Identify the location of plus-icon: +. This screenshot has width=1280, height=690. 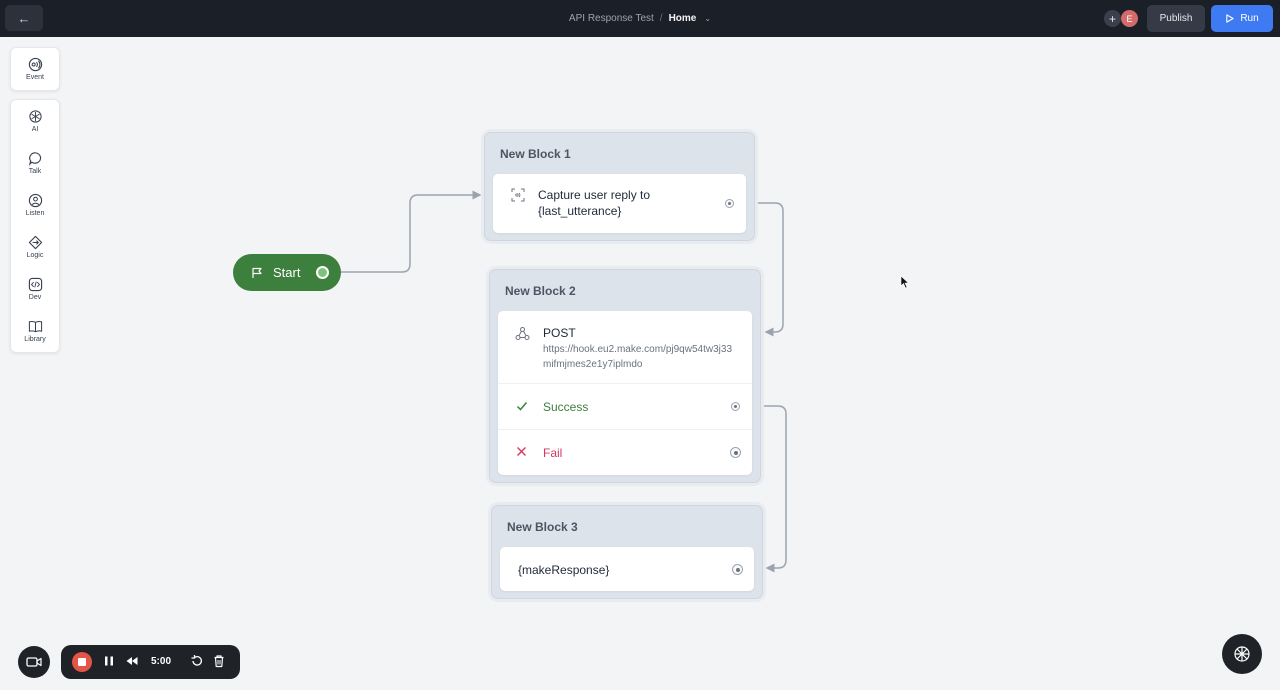
(1112, 18).